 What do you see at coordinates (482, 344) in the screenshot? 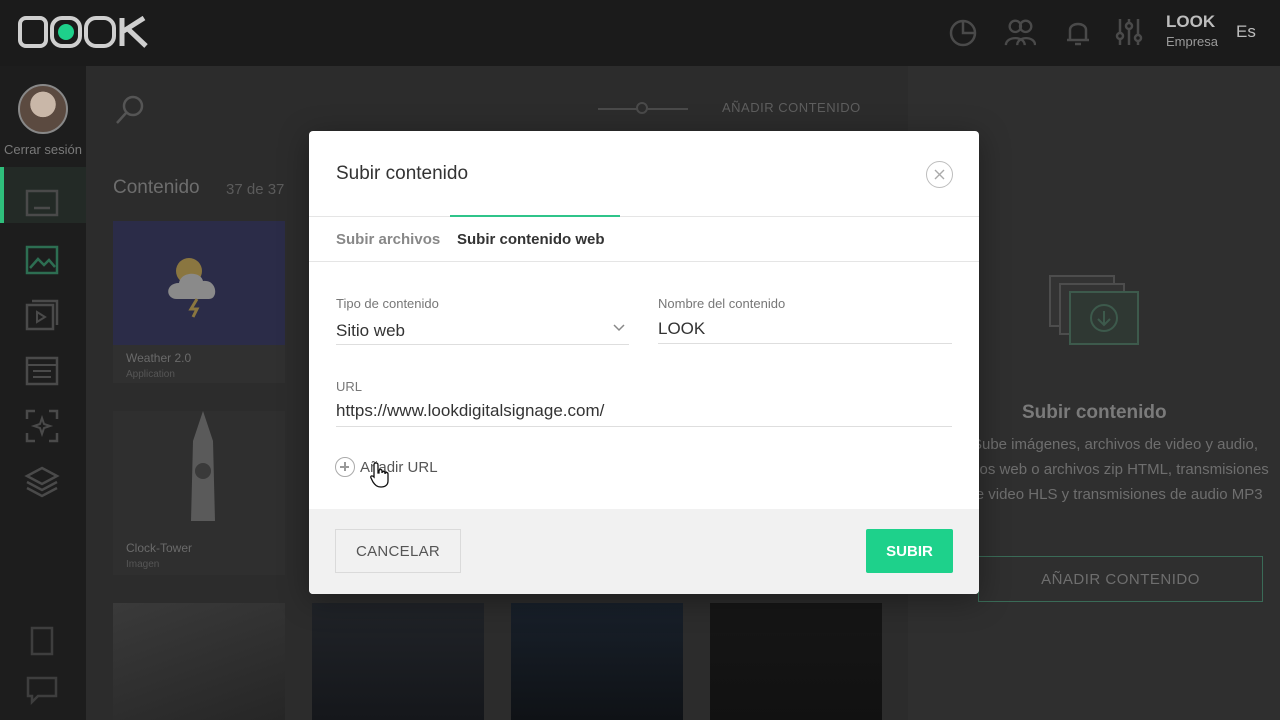
I see `select-underline` at bounding box center [482, 344].